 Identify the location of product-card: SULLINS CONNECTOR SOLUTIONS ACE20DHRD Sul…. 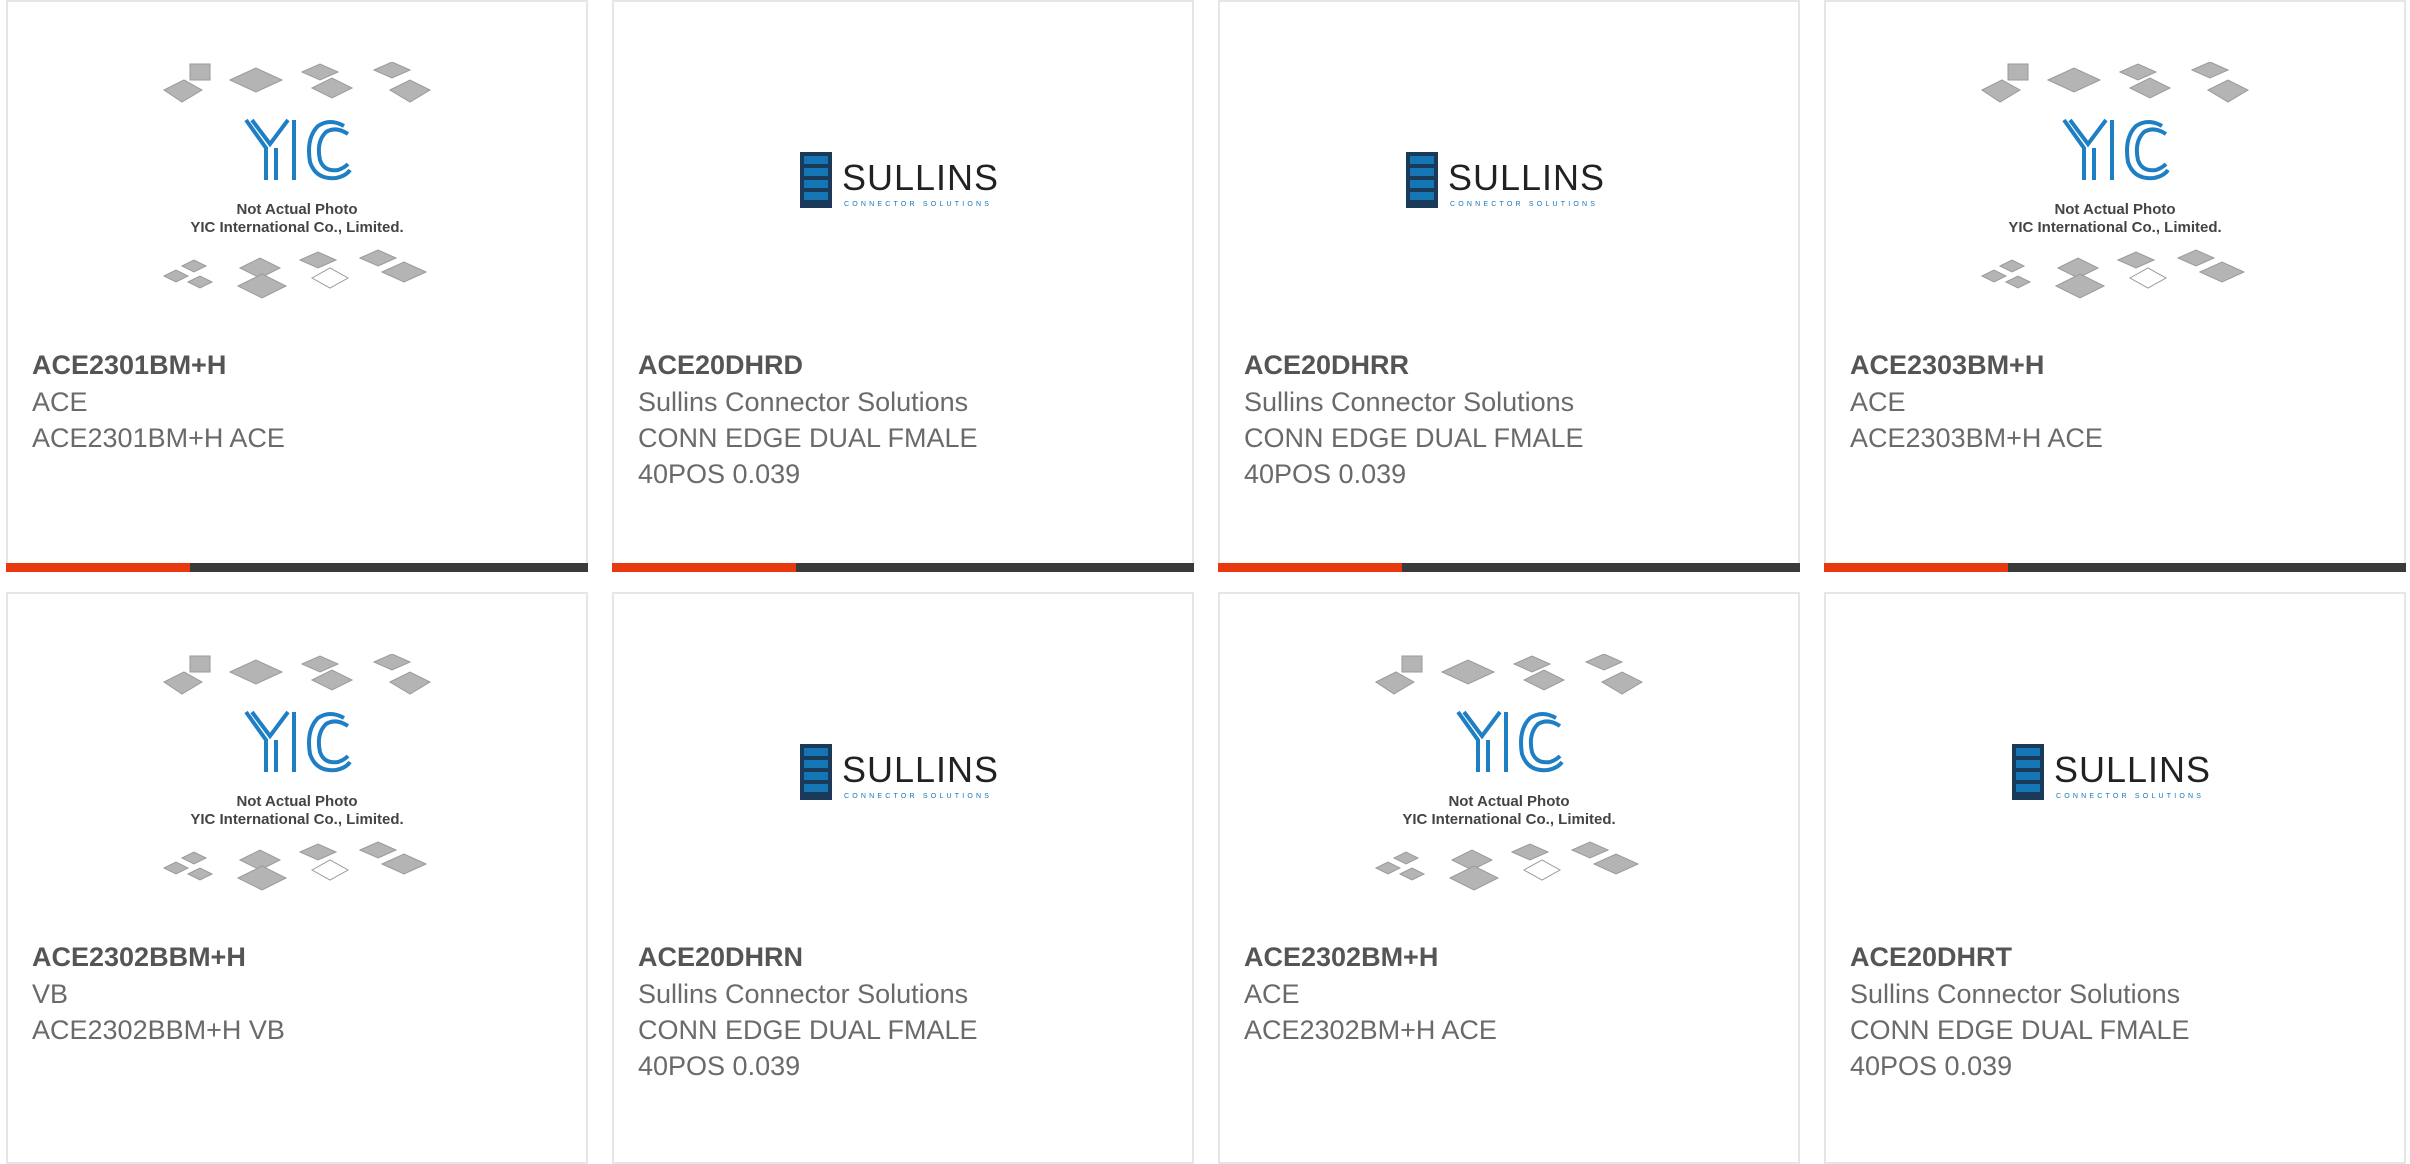
(903, 286).